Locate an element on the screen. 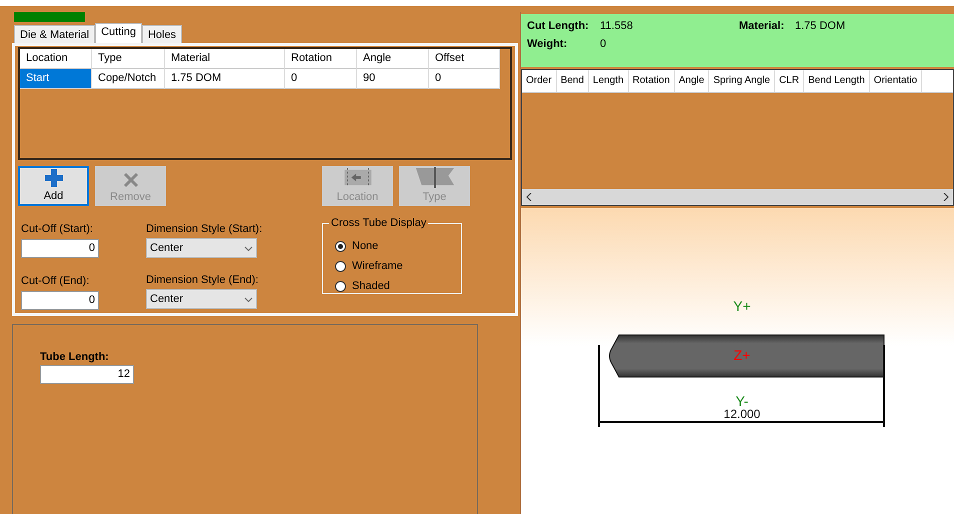 The height and width of the screenshot is (514, 954). close-icon is located at coordinates (130, 180).